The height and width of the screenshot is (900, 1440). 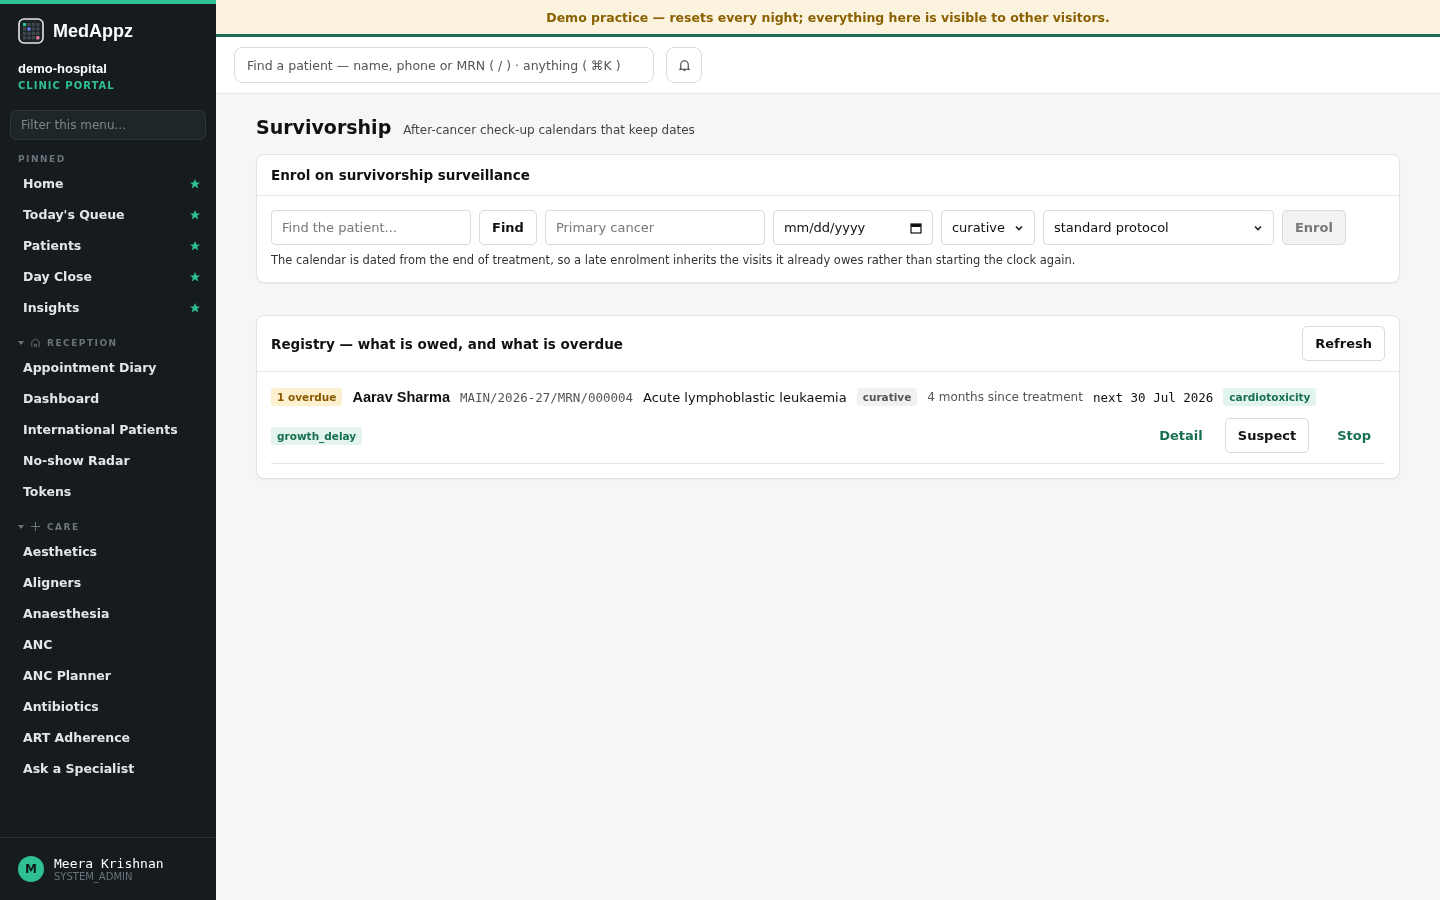 I want to click on card-title: Enrol on survivorship surveillance, so click(x=400, y=175).